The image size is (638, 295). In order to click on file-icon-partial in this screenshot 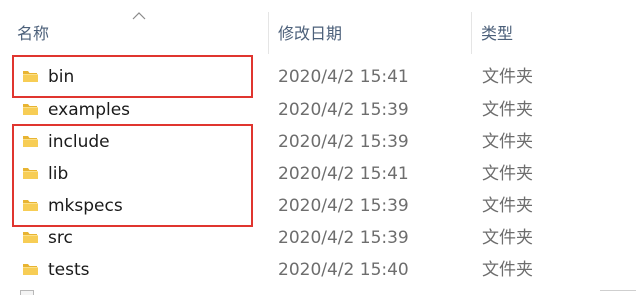, I will do `click(27, 292)`.